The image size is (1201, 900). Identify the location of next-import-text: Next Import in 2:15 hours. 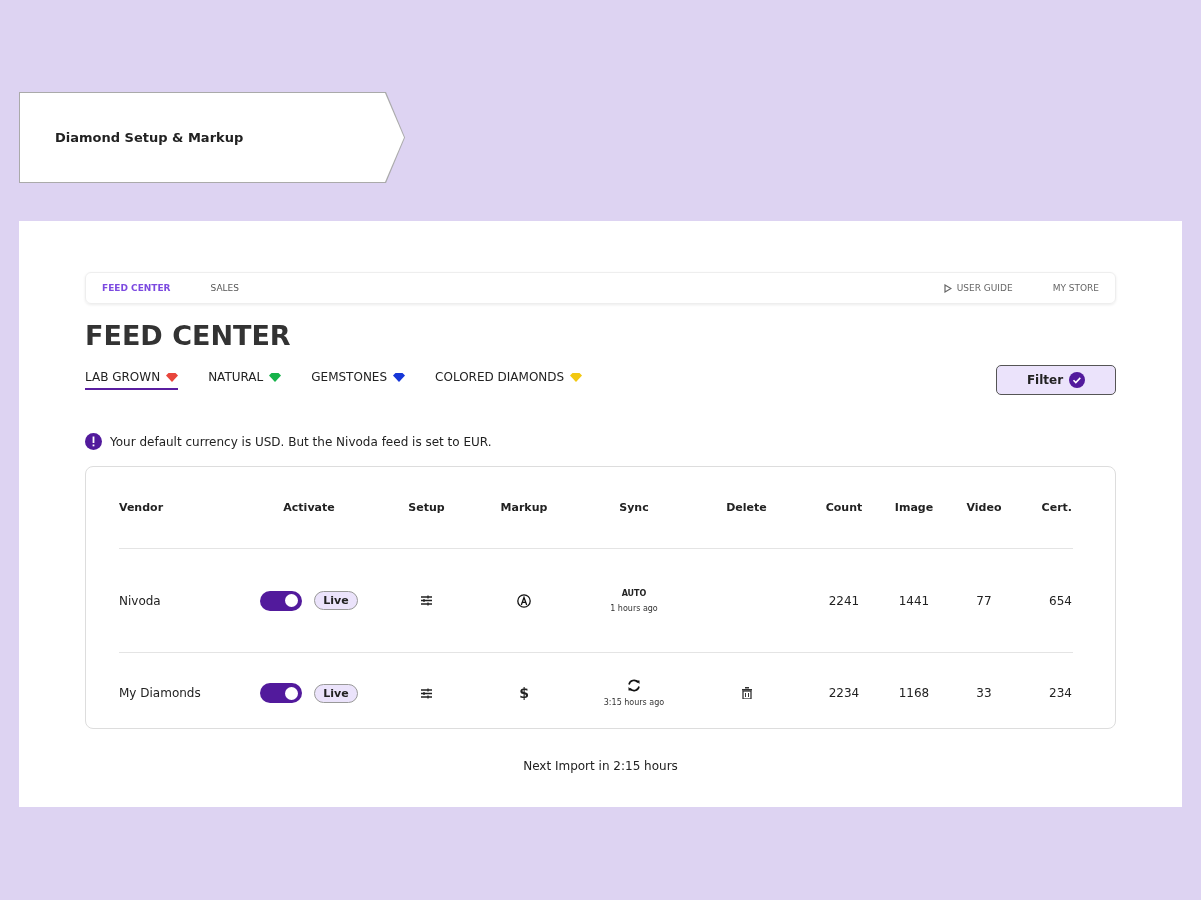
(600, 766).